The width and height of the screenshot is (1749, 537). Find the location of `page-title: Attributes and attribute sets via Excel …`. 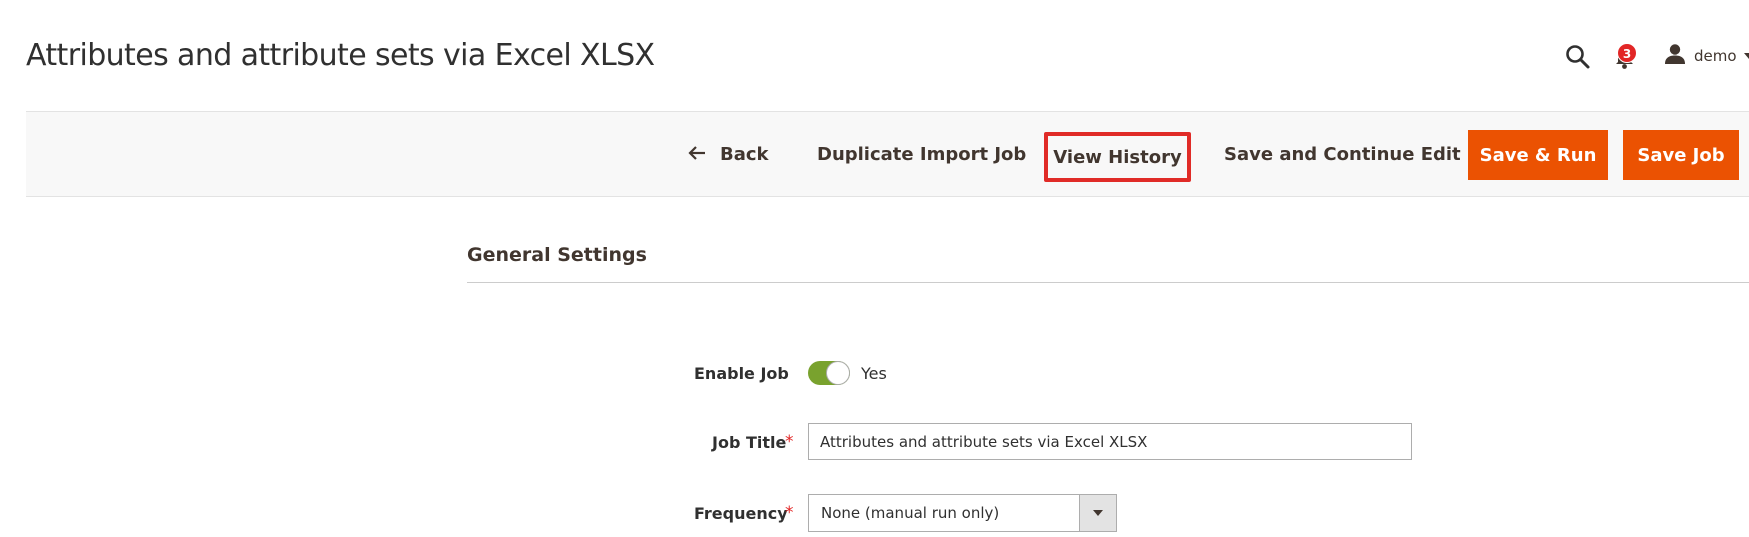

page-title: Attributes and attribute sets via Excel … is located at coordinates (340, 55).